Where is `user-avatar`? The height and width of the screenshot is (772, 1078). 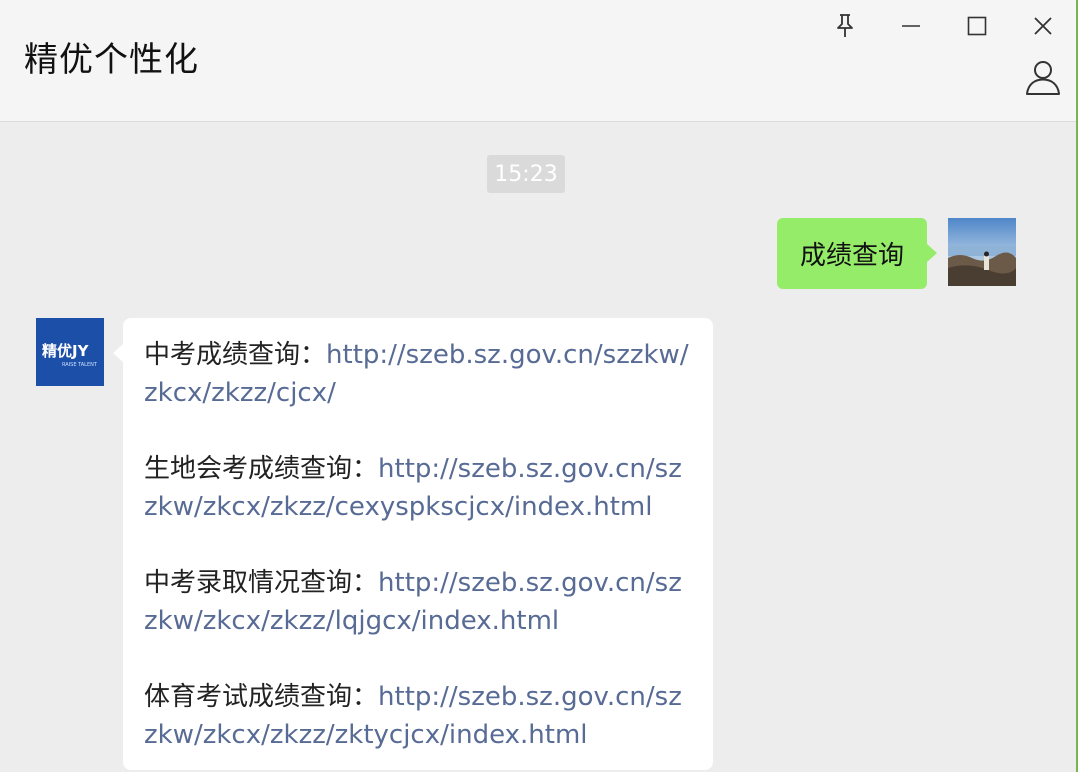 user-avatar is located at coordinates (982, 252).